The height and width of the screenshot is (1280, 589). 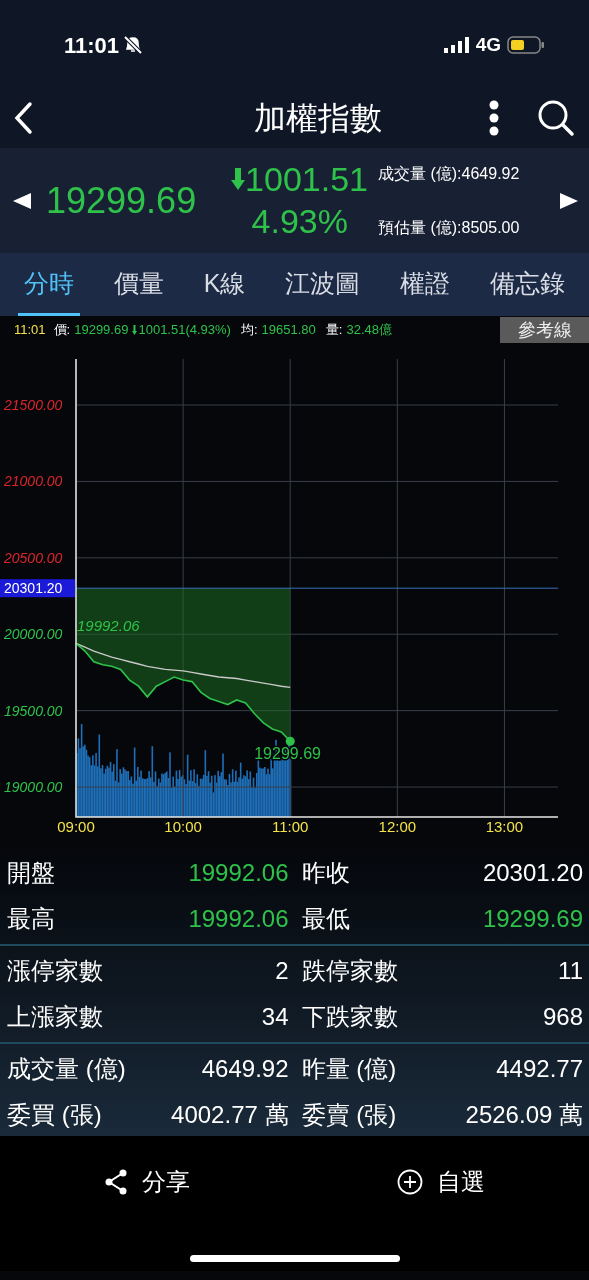 I want to click on price-change: 1001.51, so click(x=306, y=178).